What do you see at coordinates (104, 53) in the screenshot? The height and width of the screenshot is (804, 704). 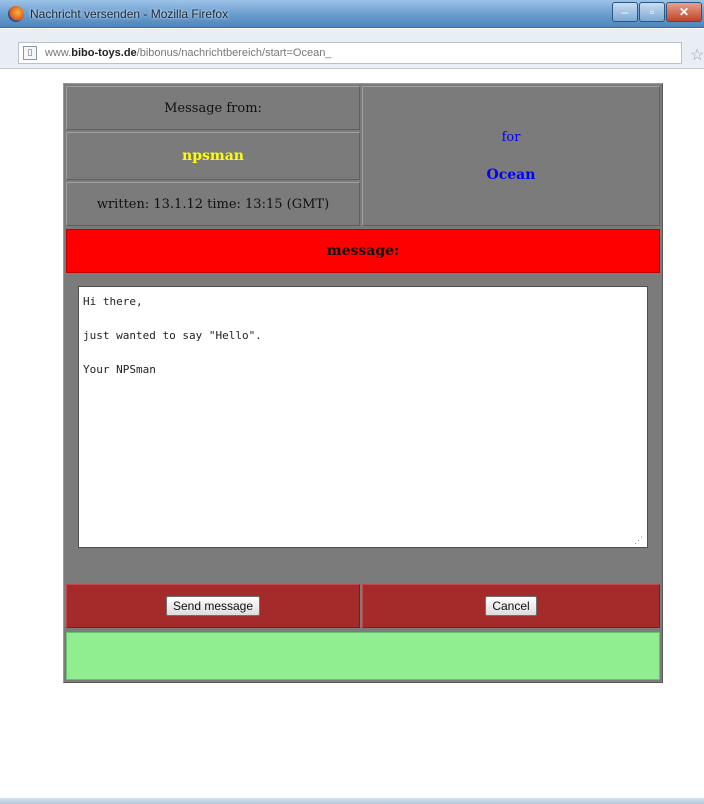 I see `url-domain: bibo-toys.de` at bounding box center [104, 53].